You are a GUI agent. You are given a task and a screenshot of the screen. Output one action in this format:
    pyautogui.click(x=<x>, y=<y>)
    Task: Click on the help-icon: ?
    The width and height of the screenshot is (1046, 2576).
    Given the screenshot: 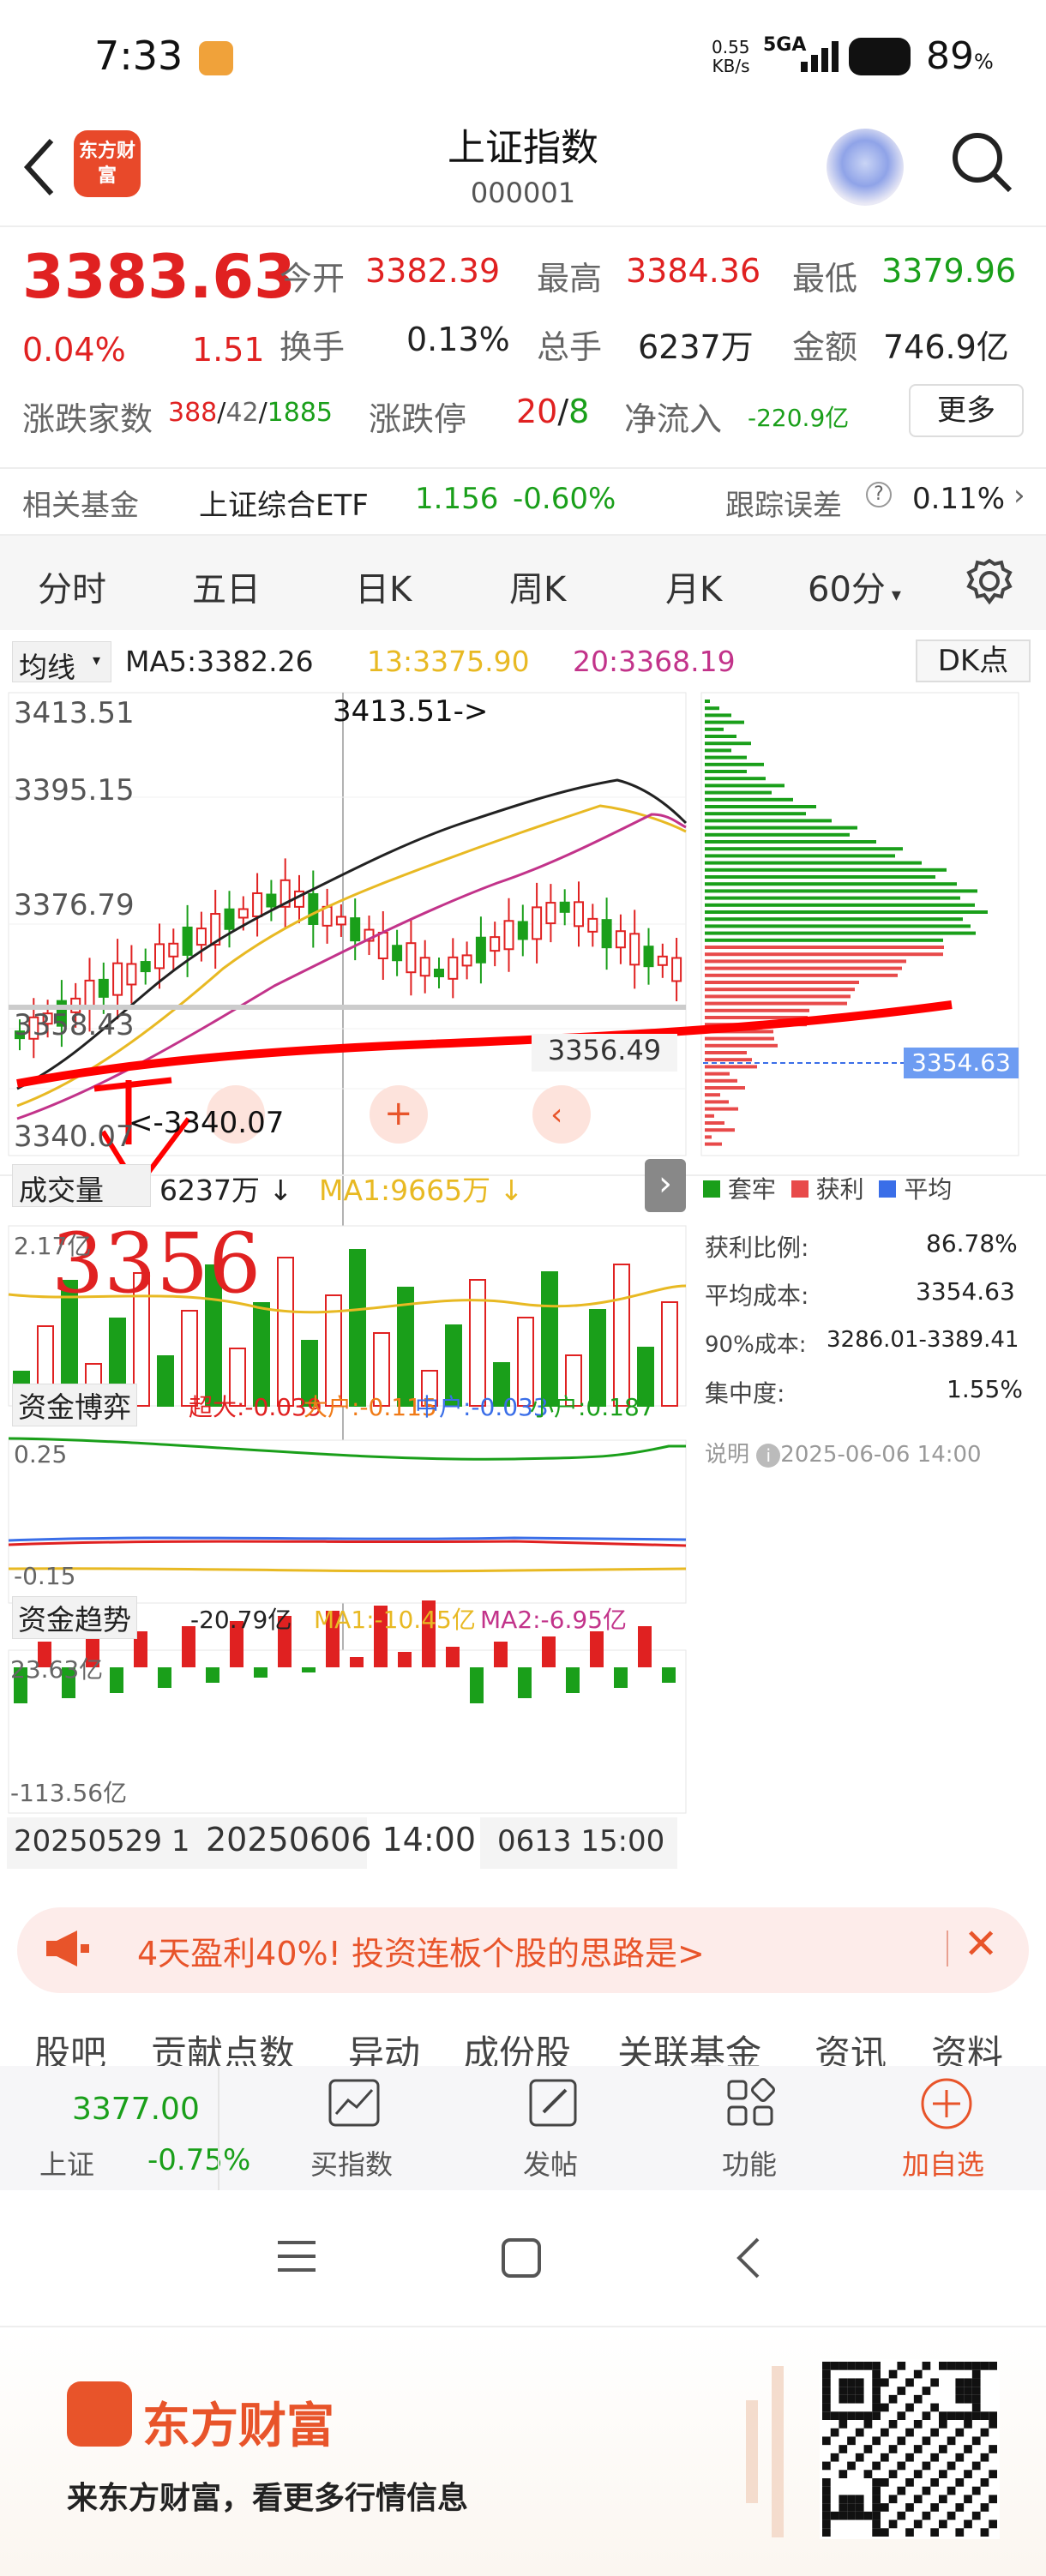 What is the action you would take?
    pyautogui.click(x=879, y=494)
    